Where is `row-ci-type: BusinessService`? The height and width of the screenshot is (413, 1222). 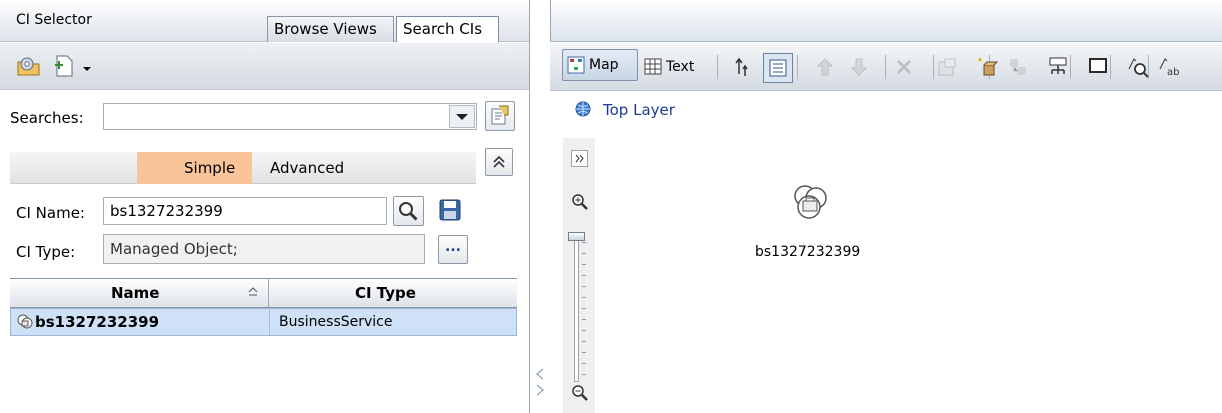
row-ci-type: BusinessService is located at coordinates (336, 322).